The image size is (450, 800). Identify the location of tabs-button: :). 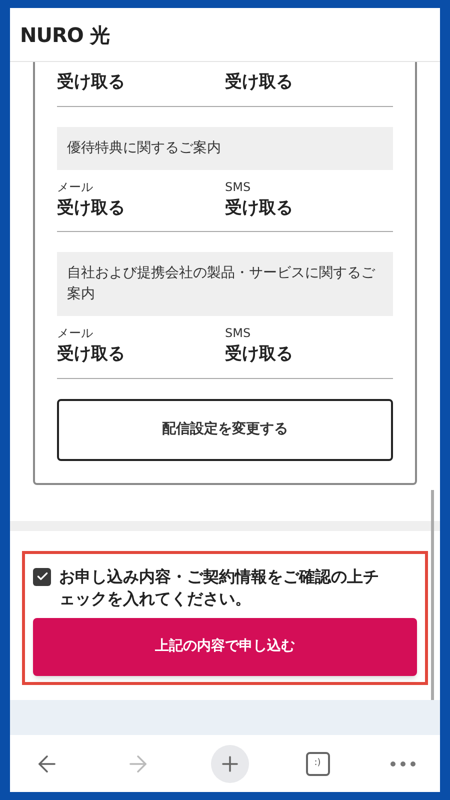
(318, 764).